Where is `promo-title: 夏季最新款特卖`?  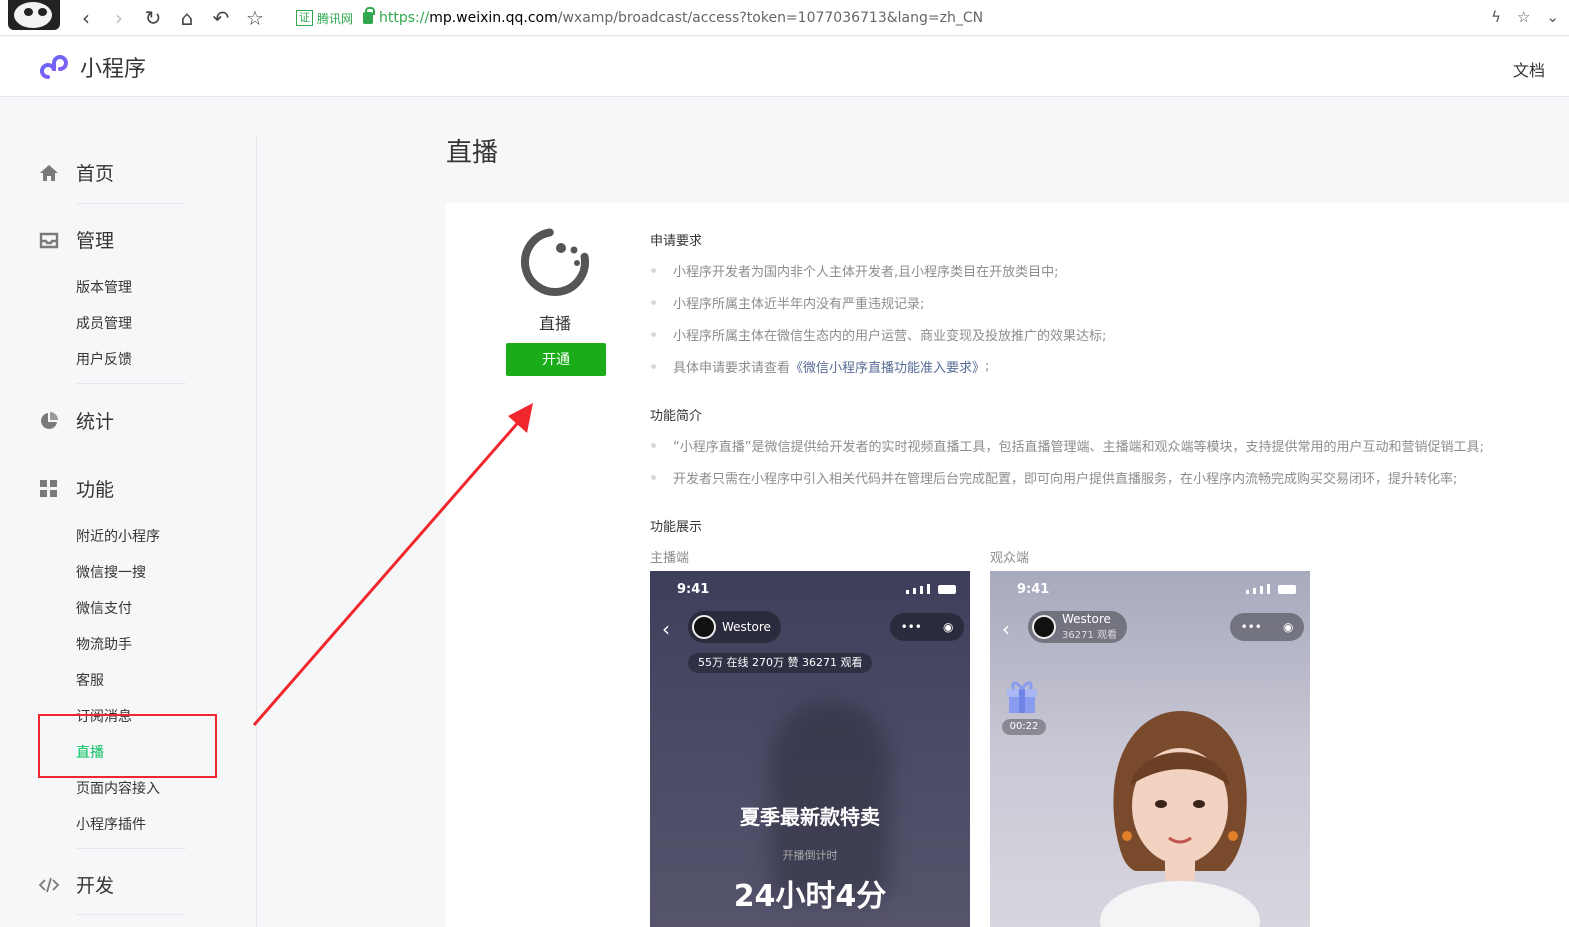 promo-title: 夏季最新款特卖 is located at coordinates (810, 817).